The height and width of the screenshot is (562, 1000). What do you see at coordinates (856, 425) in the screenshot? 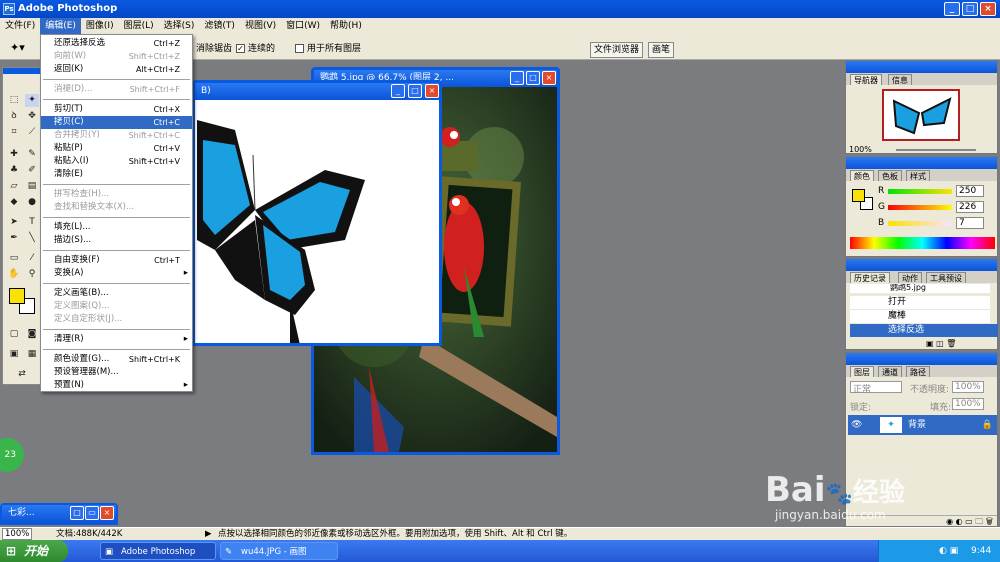
I see `visibility-eye-icon: 👁` at bounding box center [856, 425].